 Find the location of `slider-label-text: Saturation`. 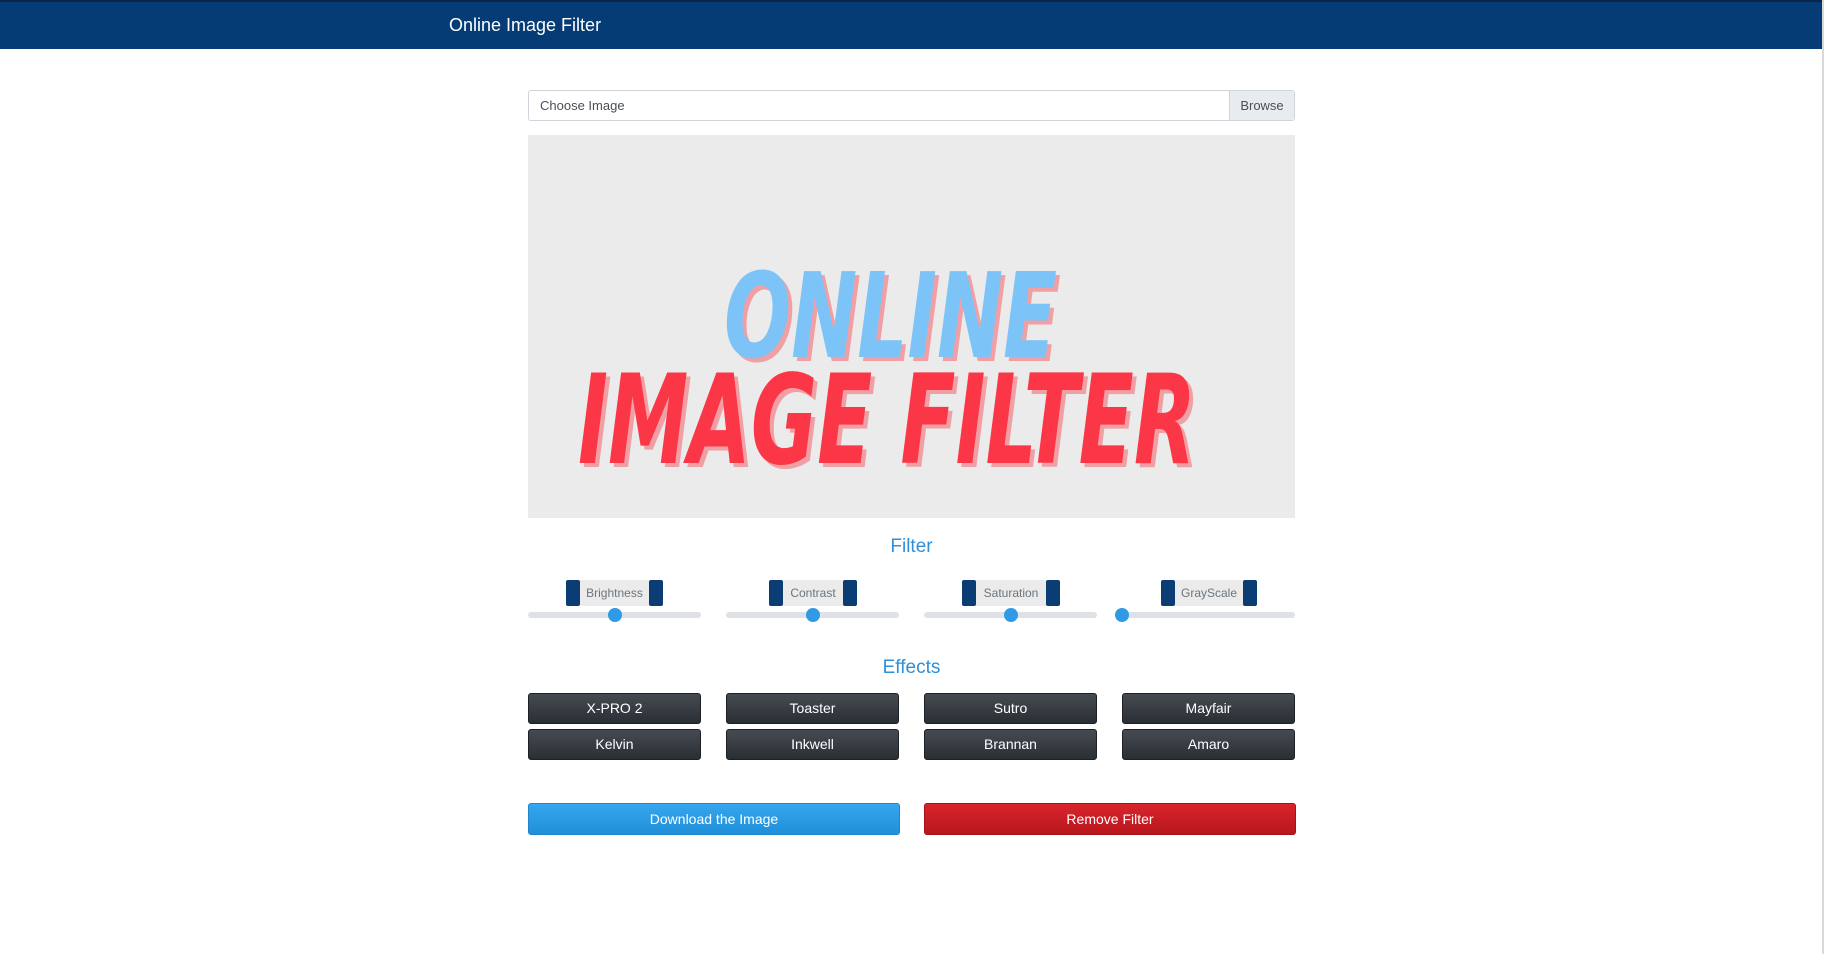

slider-label-text: Saturation is located at coordinates (1011, 593).